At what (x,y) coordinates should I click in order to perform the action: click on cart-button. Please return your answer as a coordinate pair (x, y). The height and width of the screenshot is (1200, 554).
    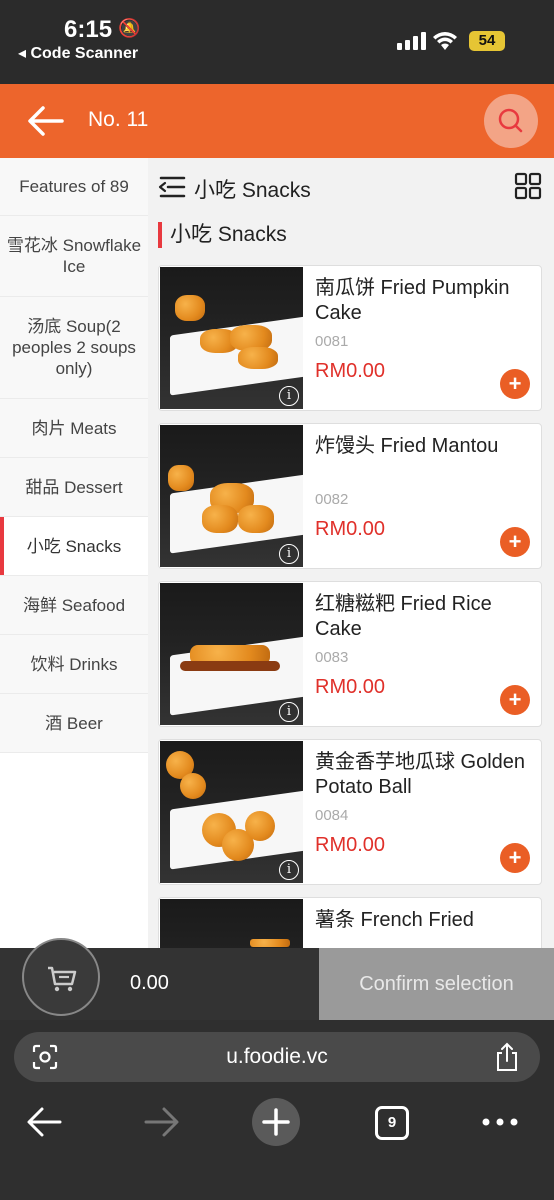
    Looking at the image, I should click on (61, 977).